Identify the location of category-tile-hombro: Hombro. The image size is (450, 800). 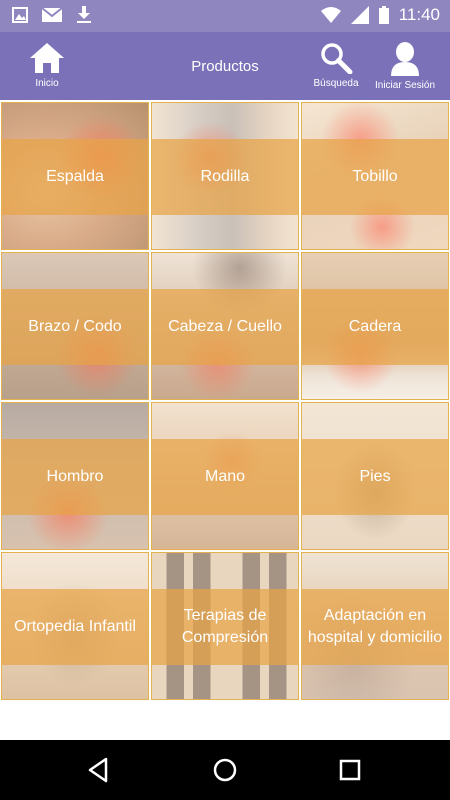
(75, 476).